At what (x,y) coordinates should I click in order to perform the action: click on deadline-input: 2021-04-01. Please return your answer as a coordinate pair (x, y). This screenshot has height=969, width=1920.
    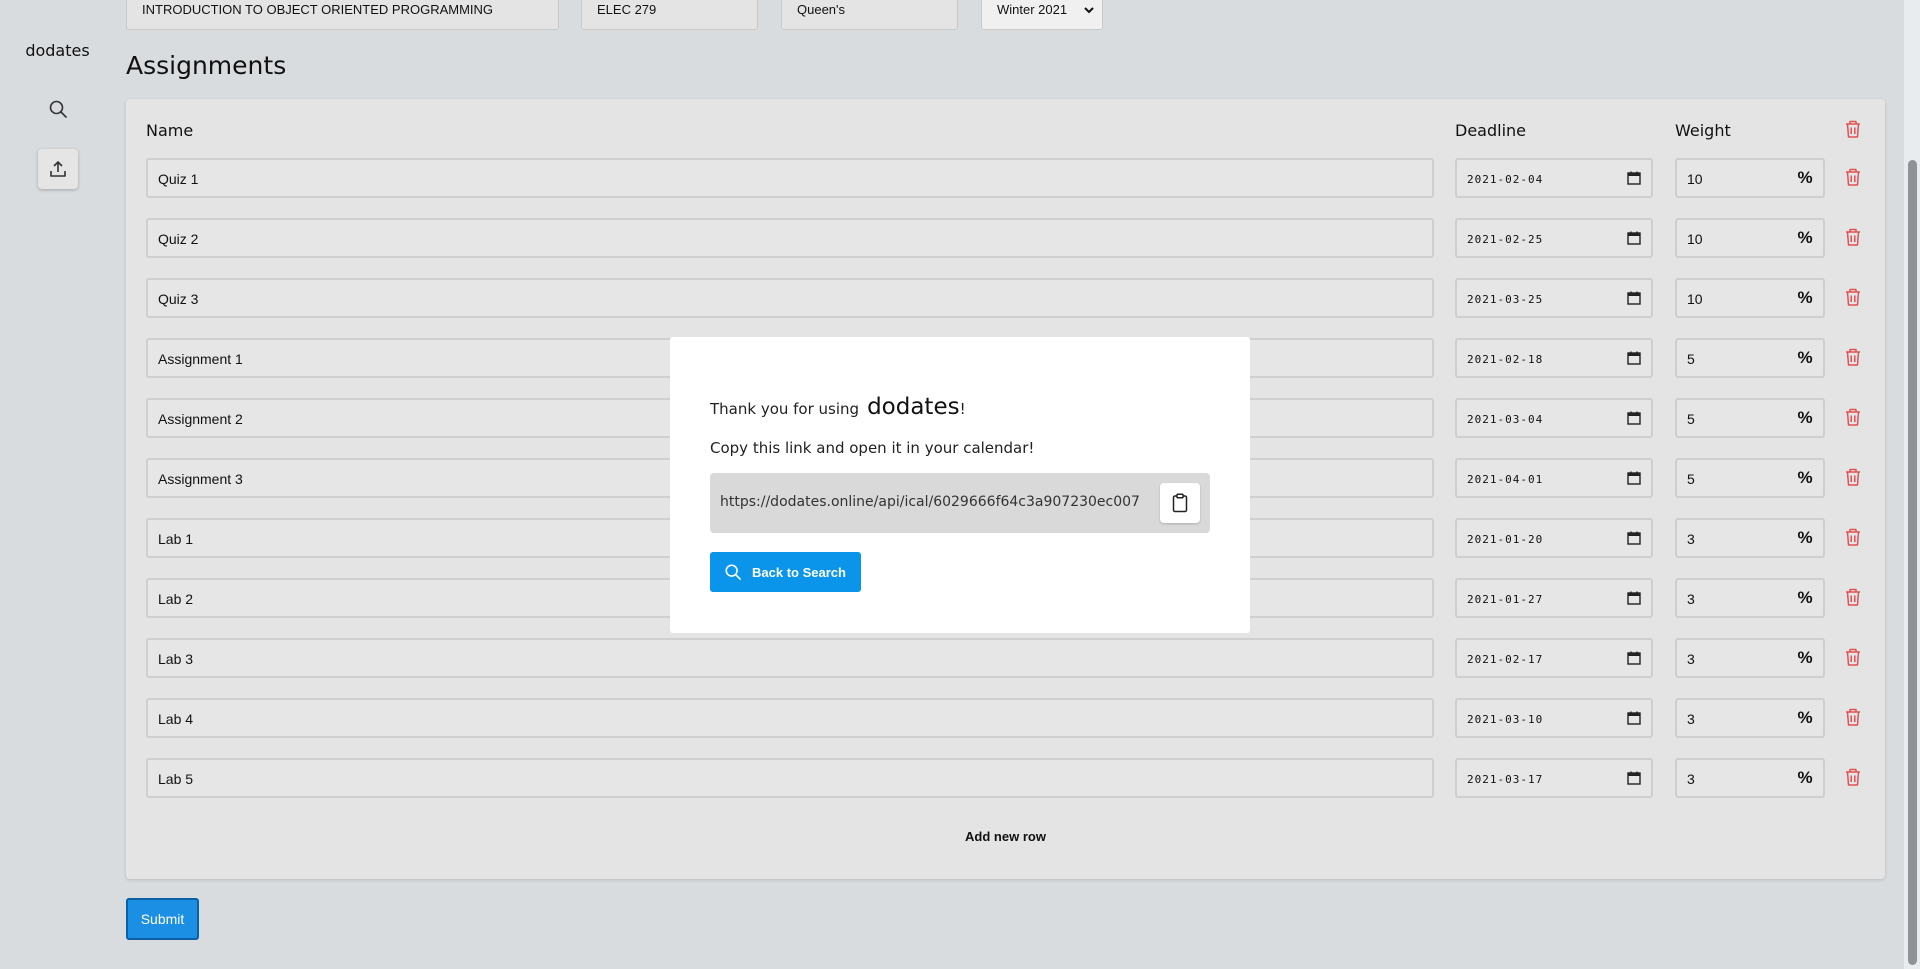
    Looking at the image, I should click on (1554, 478).